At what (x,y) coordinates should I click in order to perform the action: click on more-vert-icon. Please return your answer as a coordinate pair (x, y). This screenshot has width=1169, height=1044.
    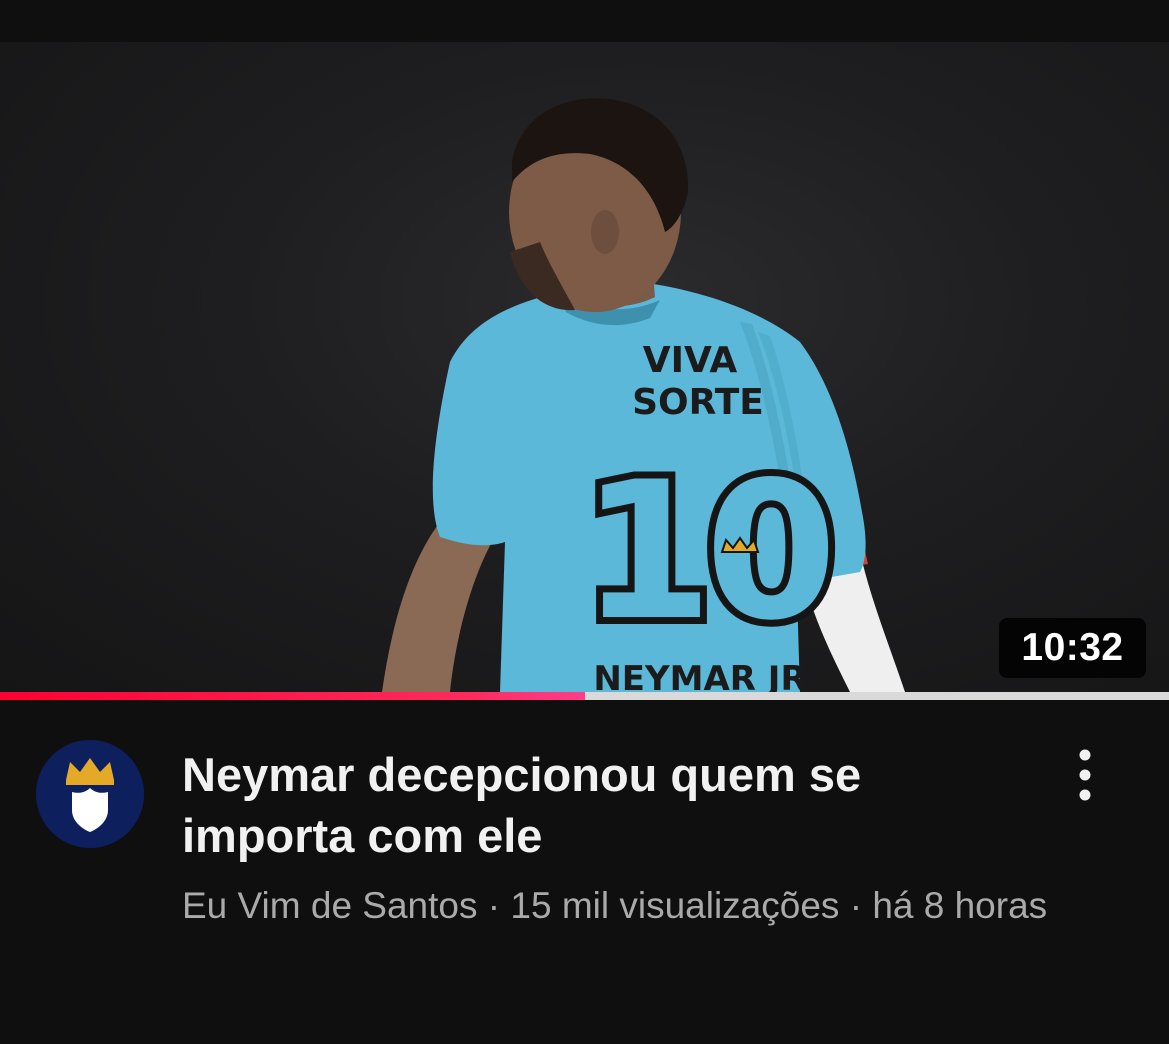
    Looking at the image, I should click on (1085, 775).